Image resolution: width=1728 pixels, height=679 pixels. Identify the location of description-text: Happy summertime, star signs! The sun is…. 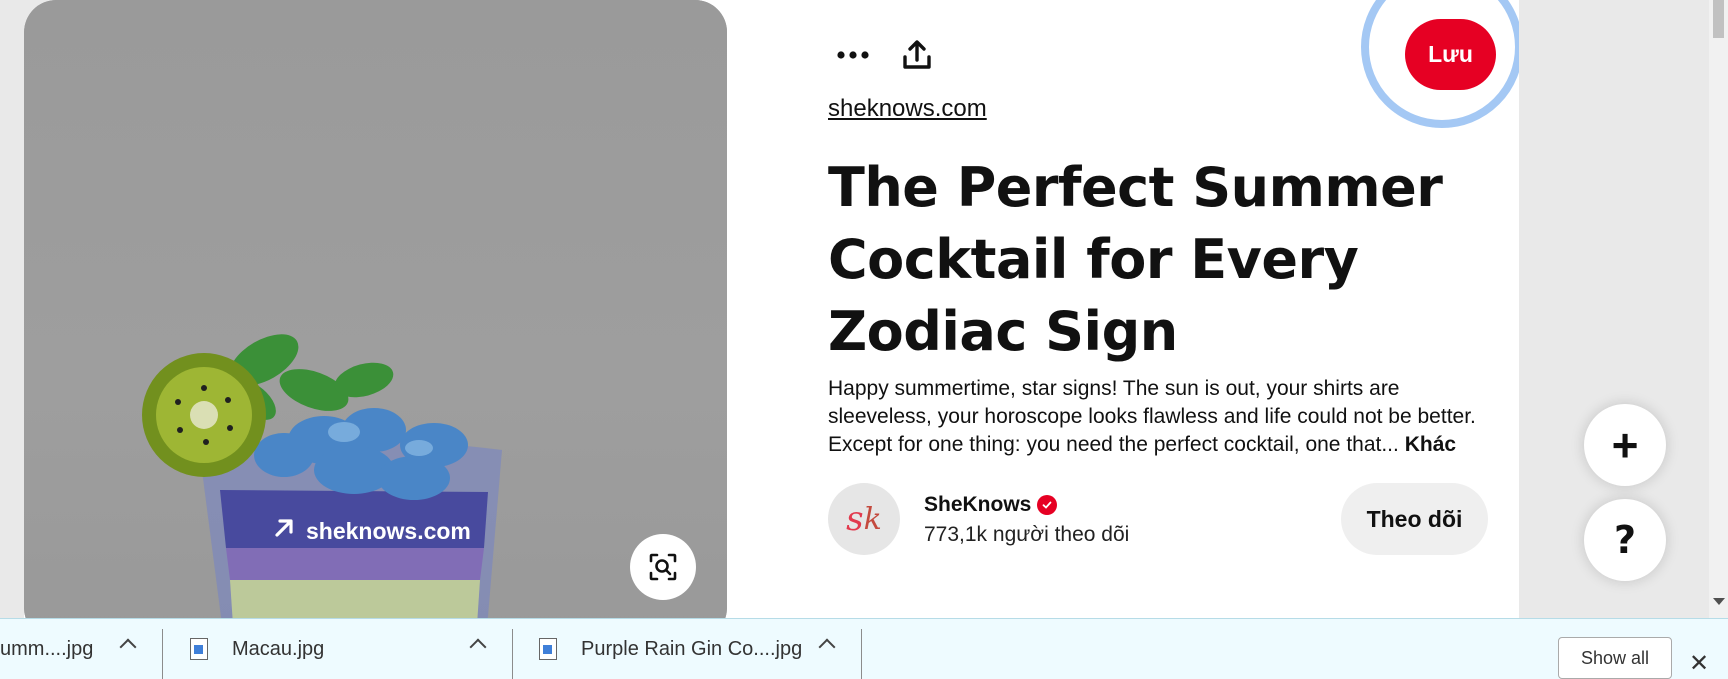
(1152, 416).